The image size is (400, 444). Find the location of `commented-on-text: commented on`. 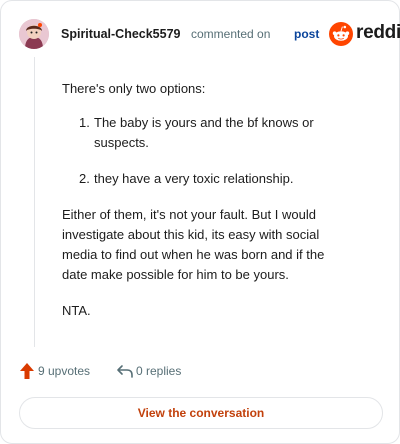

commented-on-text: commented on is located at coordinates (231, 34).